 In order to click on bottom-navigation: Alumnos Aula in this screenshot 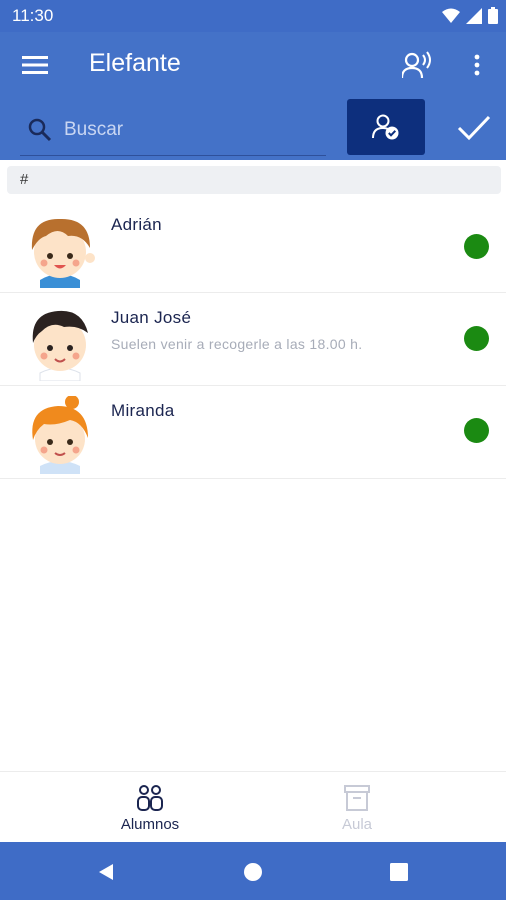, I will do `click(253, 806)`.